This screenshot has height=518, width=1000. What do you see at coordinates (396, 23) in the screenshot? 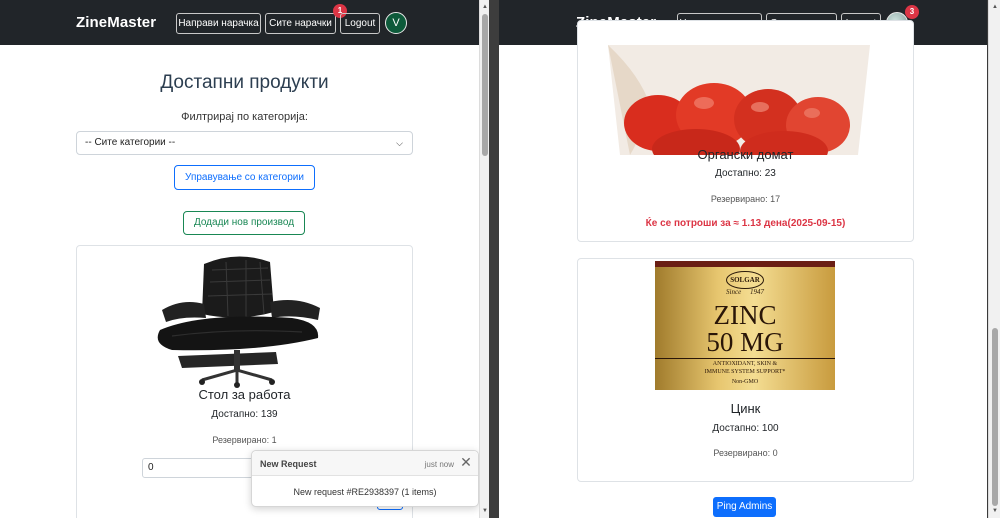
I see `user-avatar: V` at bounding box center [396, 23].